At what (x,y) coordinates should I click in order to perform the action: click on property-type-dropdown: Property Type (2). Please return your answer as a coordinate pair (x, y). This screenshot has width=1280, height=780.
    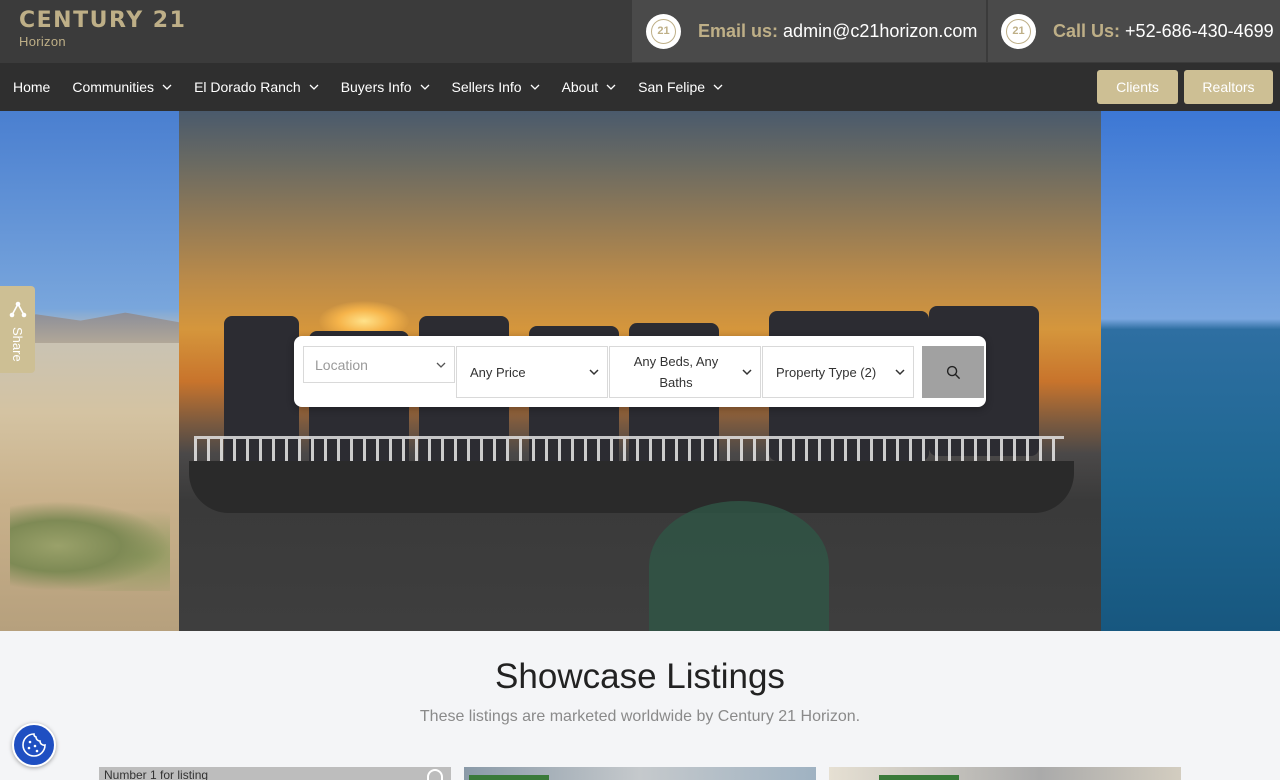
    Looking at the image, I should click on (838, 372).